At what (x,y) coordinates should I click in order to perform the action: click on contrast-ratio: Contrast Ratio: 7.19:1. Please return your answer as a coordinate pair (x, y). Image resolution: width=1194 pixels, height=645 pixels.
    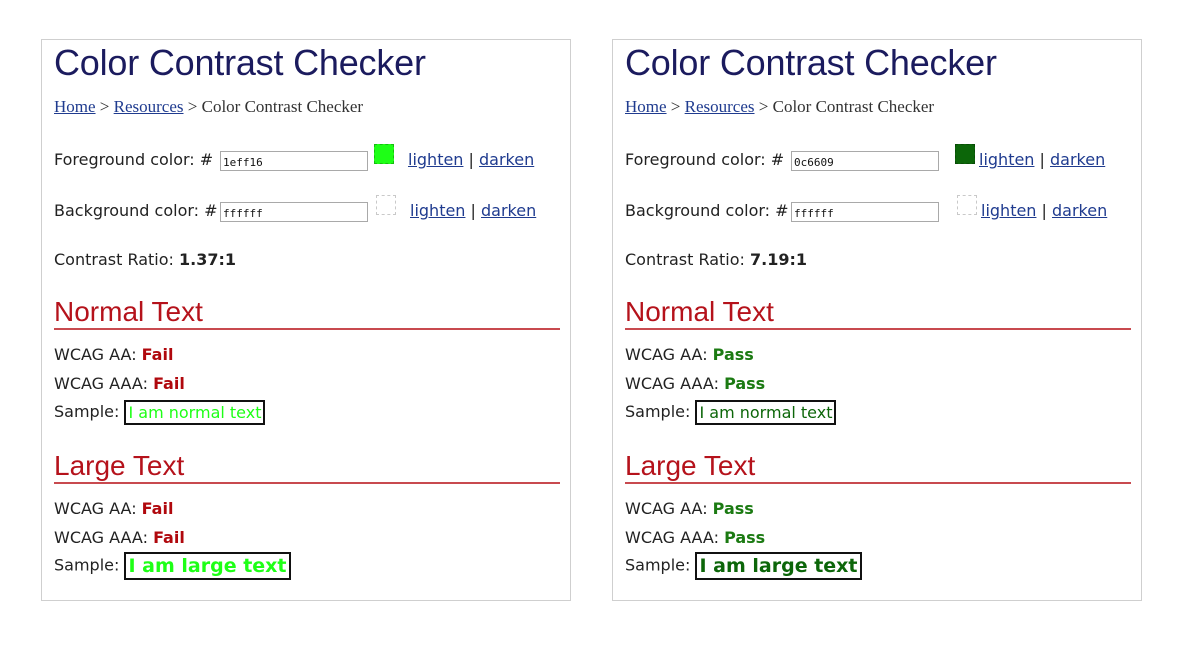
    Looking at the image, I should click on (716, 259).